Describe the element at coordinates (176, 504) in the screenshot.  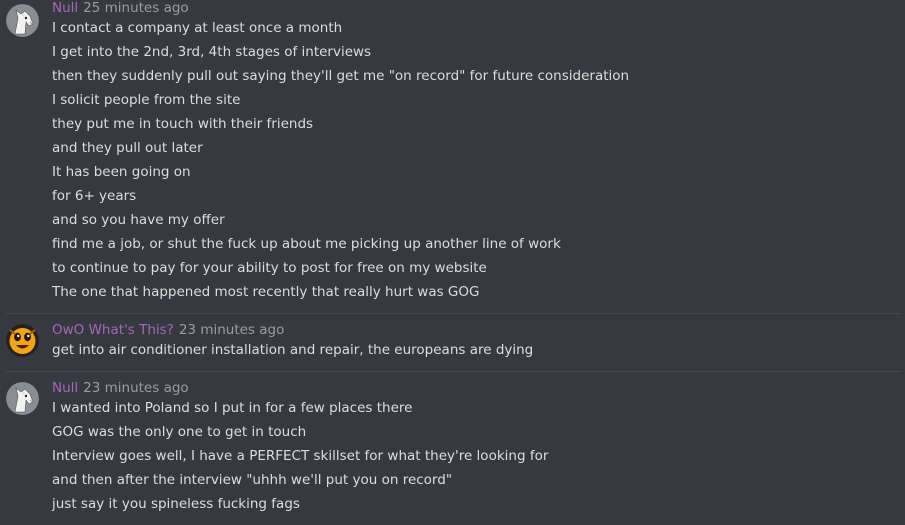
I see `message-line: just say it you spineless fucking fags` at that location.